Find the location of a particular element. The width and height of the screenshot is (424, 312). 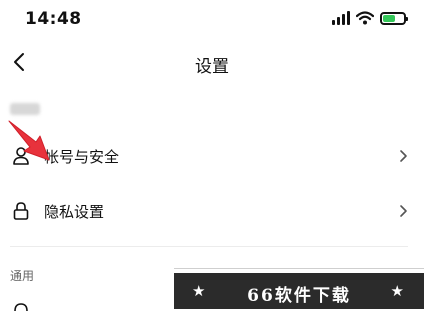

settings-item-privacy: 隐私设置 is located at coordinates (212, 211).